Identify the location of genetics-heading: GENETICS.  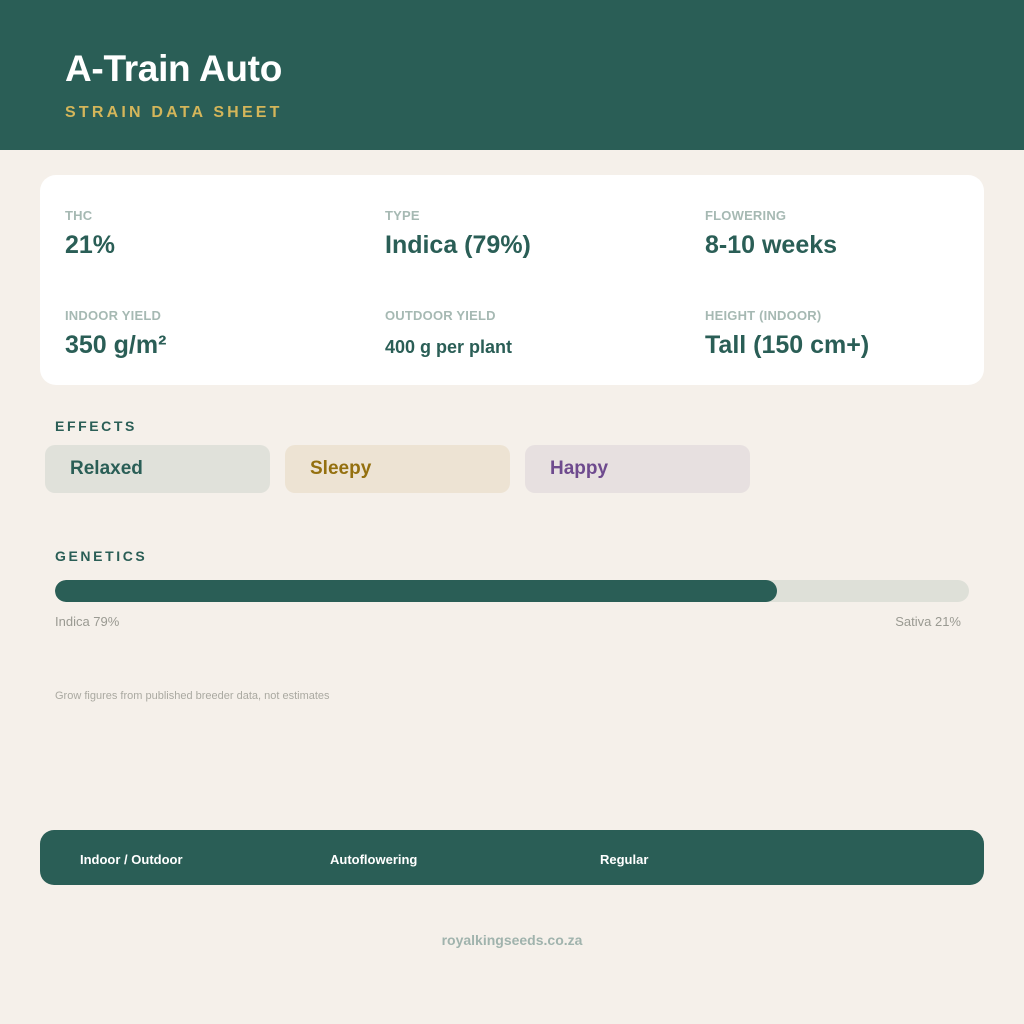
(101, 556).